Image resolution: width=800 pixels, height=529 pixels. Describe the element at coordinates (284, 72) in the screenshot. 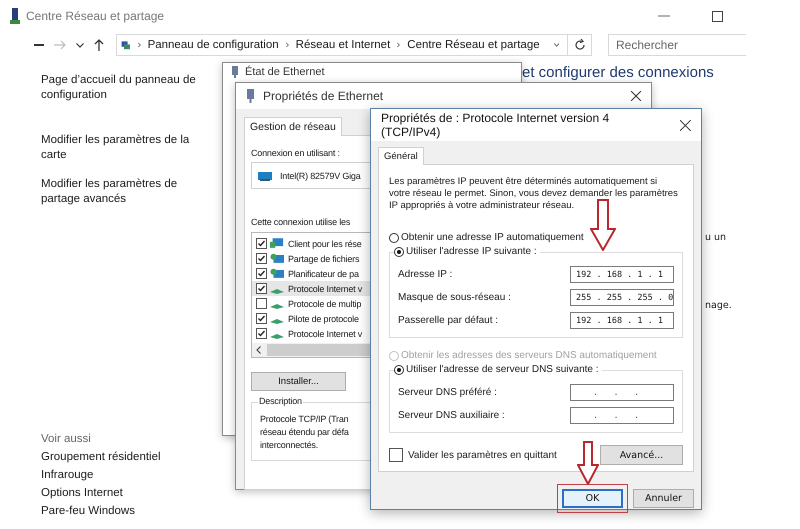

I see `window-title: État de Ethernet` at that location.